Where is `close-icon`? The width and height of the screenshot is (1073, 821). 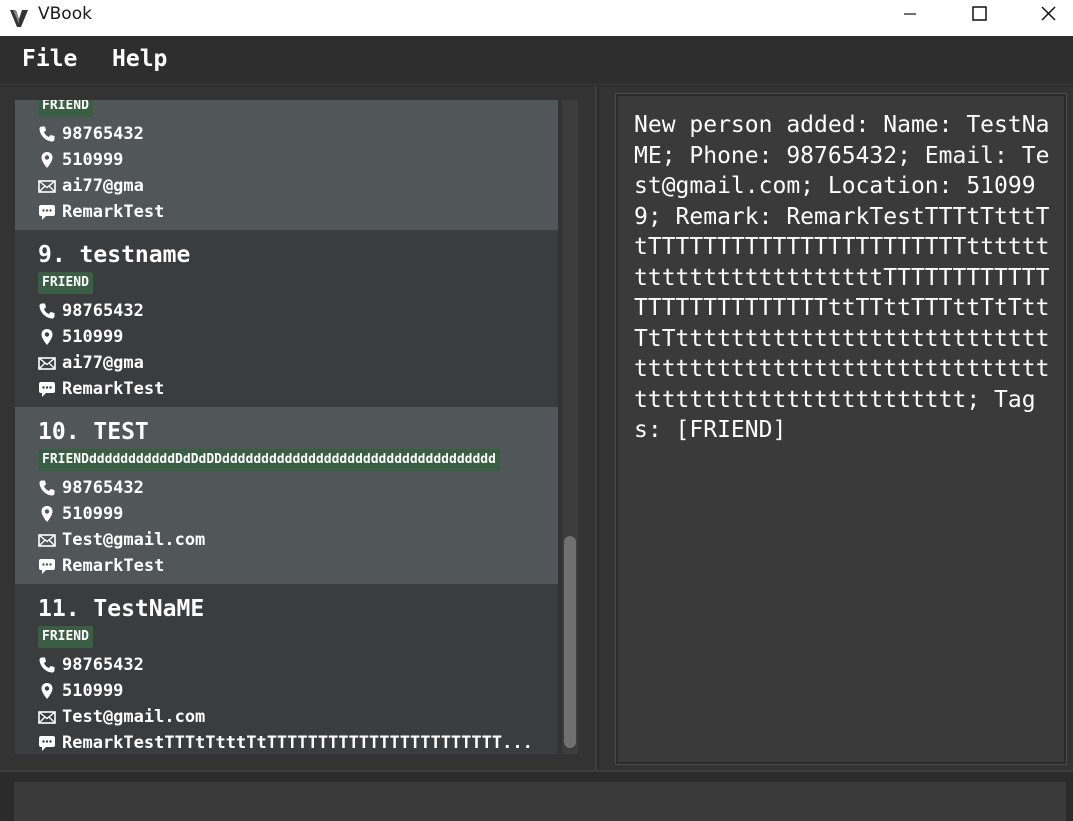
close-icon is located at coordinates (1048, 15).